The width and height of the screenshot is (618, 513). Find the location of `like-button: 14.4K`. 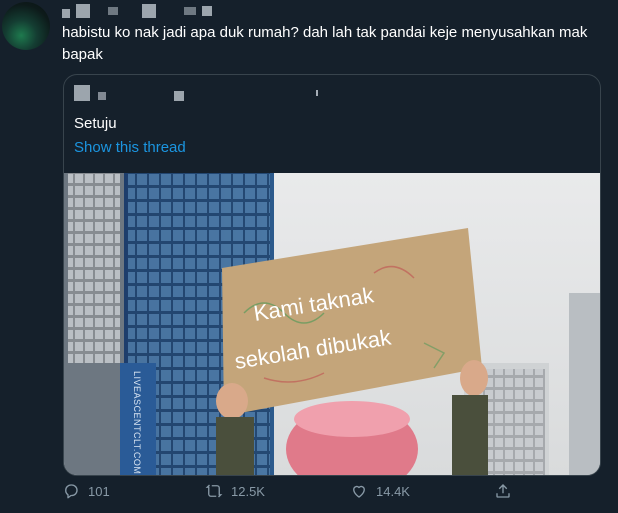

like-button: 14.4K is located at coordinates (380, 491).